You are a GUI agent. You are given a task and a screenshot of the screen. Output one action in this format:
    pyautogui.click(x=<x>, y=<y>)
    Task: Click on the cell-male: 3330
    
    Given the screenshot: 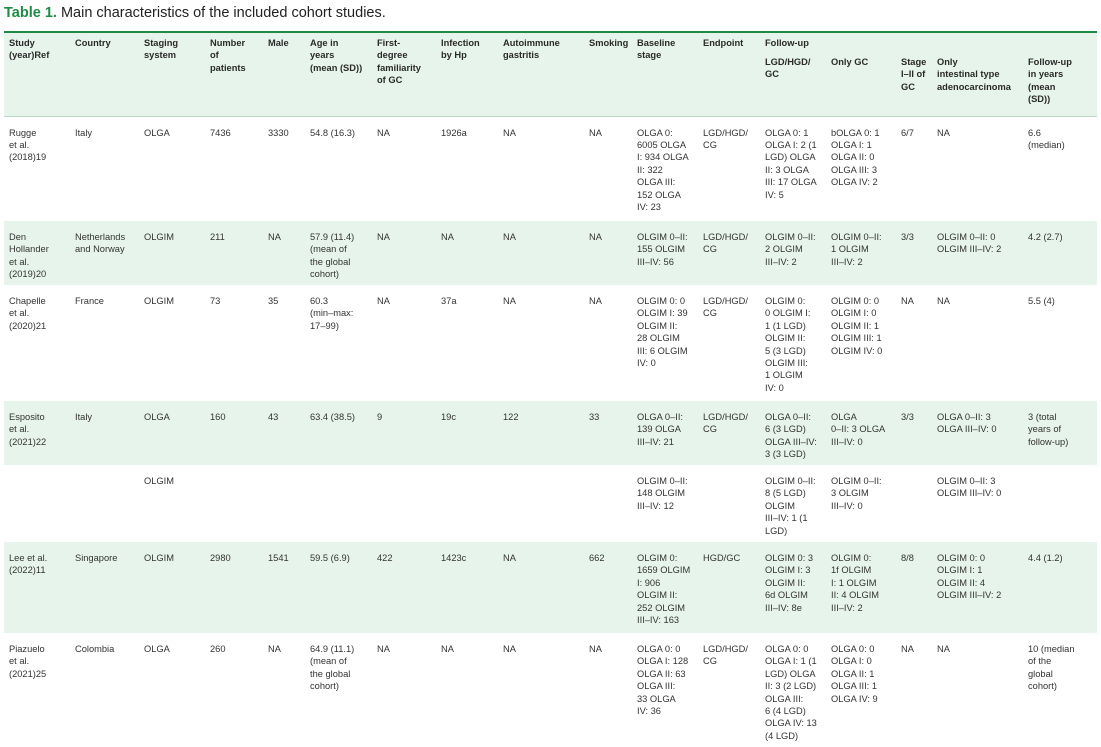 What is the action you would take?
    pyautogui.click(x=278, y=132)
    